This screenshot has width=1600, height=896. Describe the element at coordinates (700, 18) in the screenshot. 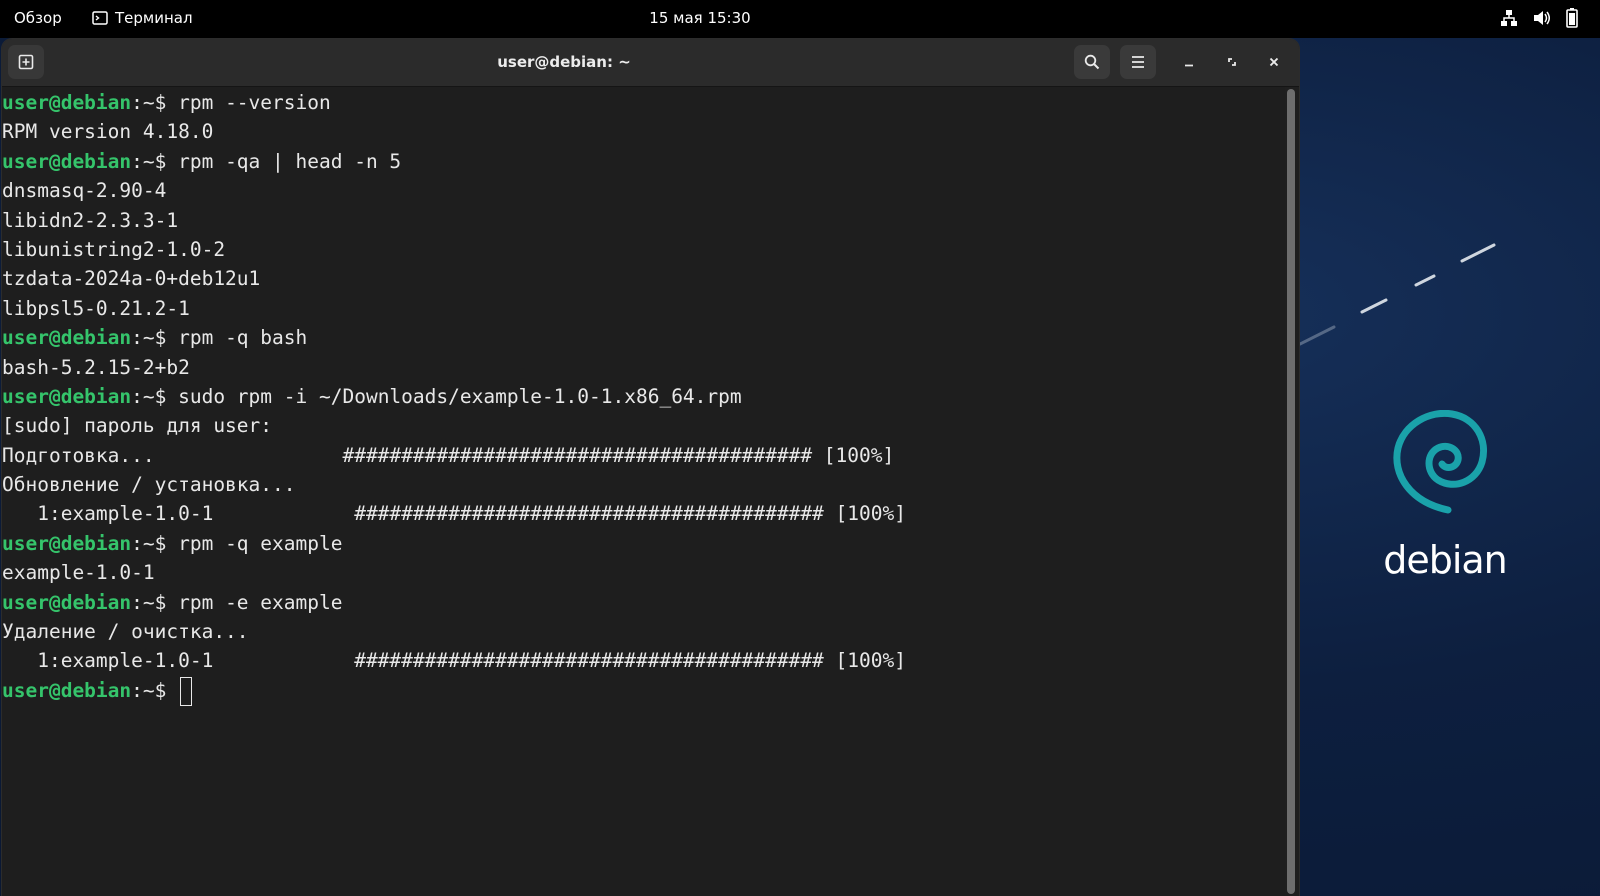

I see `clock: 15 мая 15:30` at that location.